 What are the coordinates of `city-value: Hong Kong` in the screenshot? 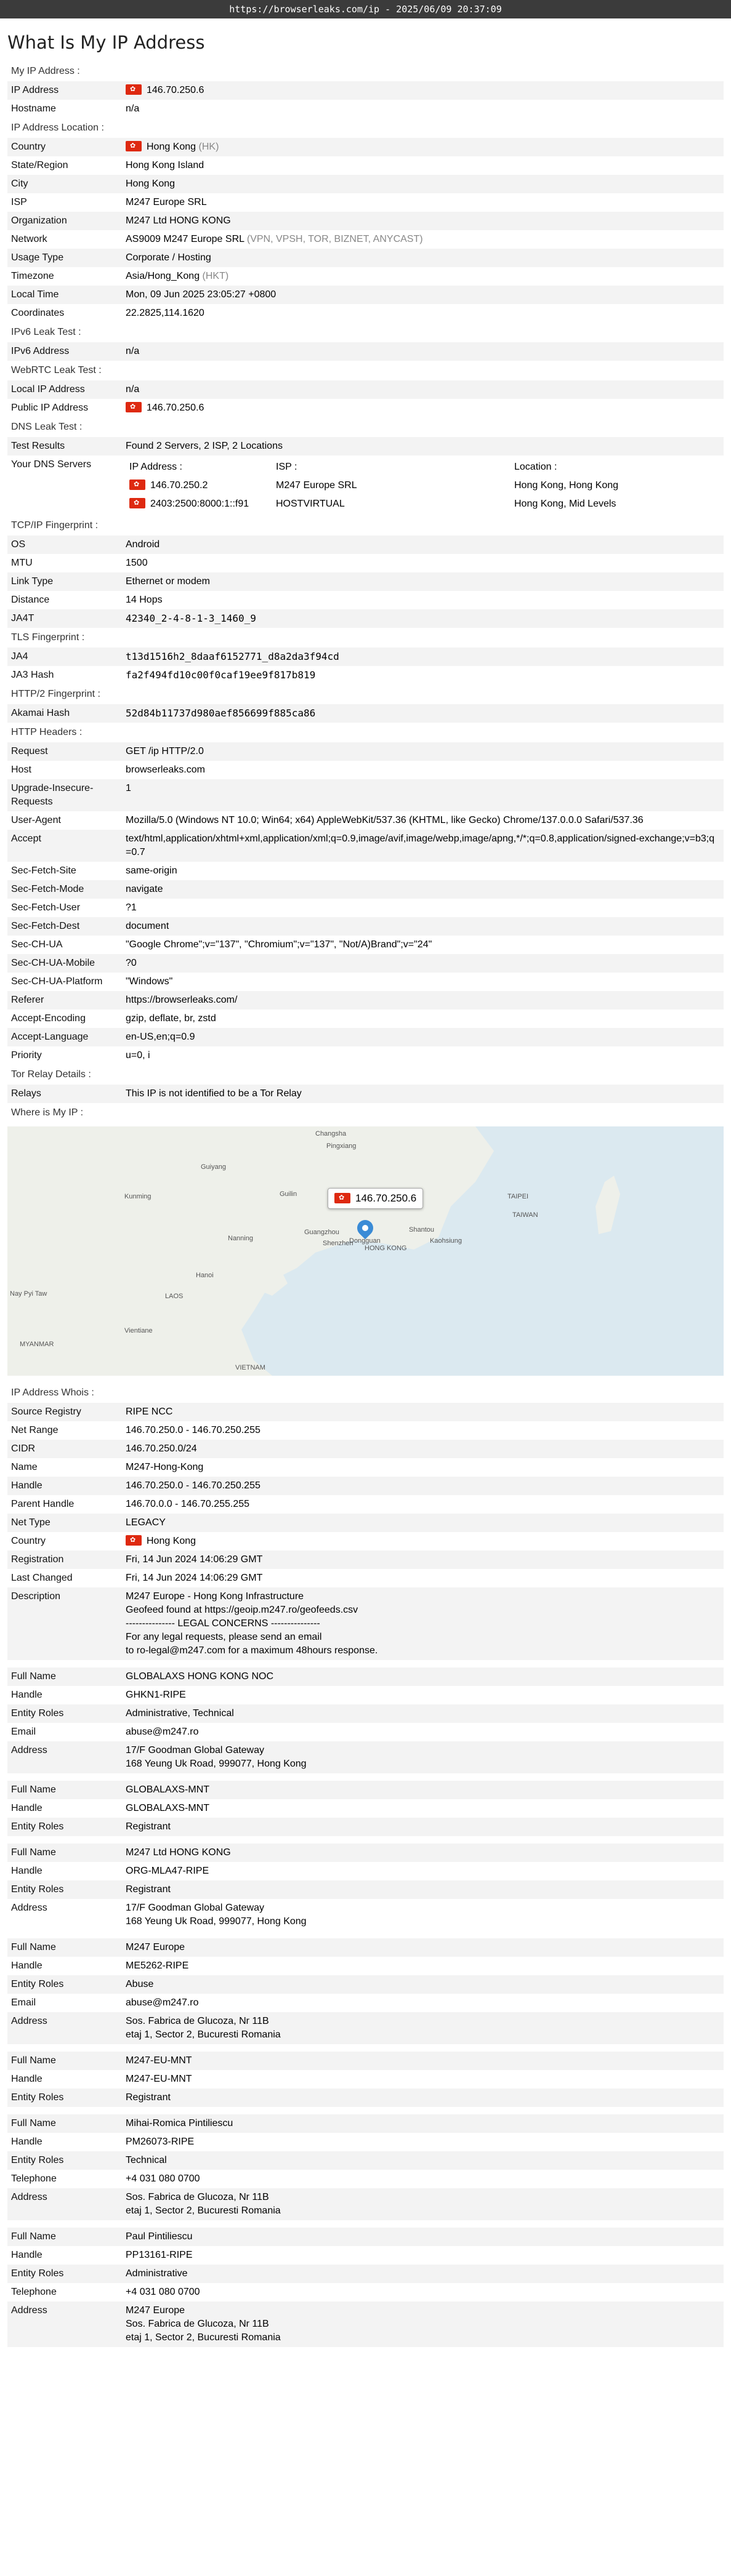 It's located at (423, 184).